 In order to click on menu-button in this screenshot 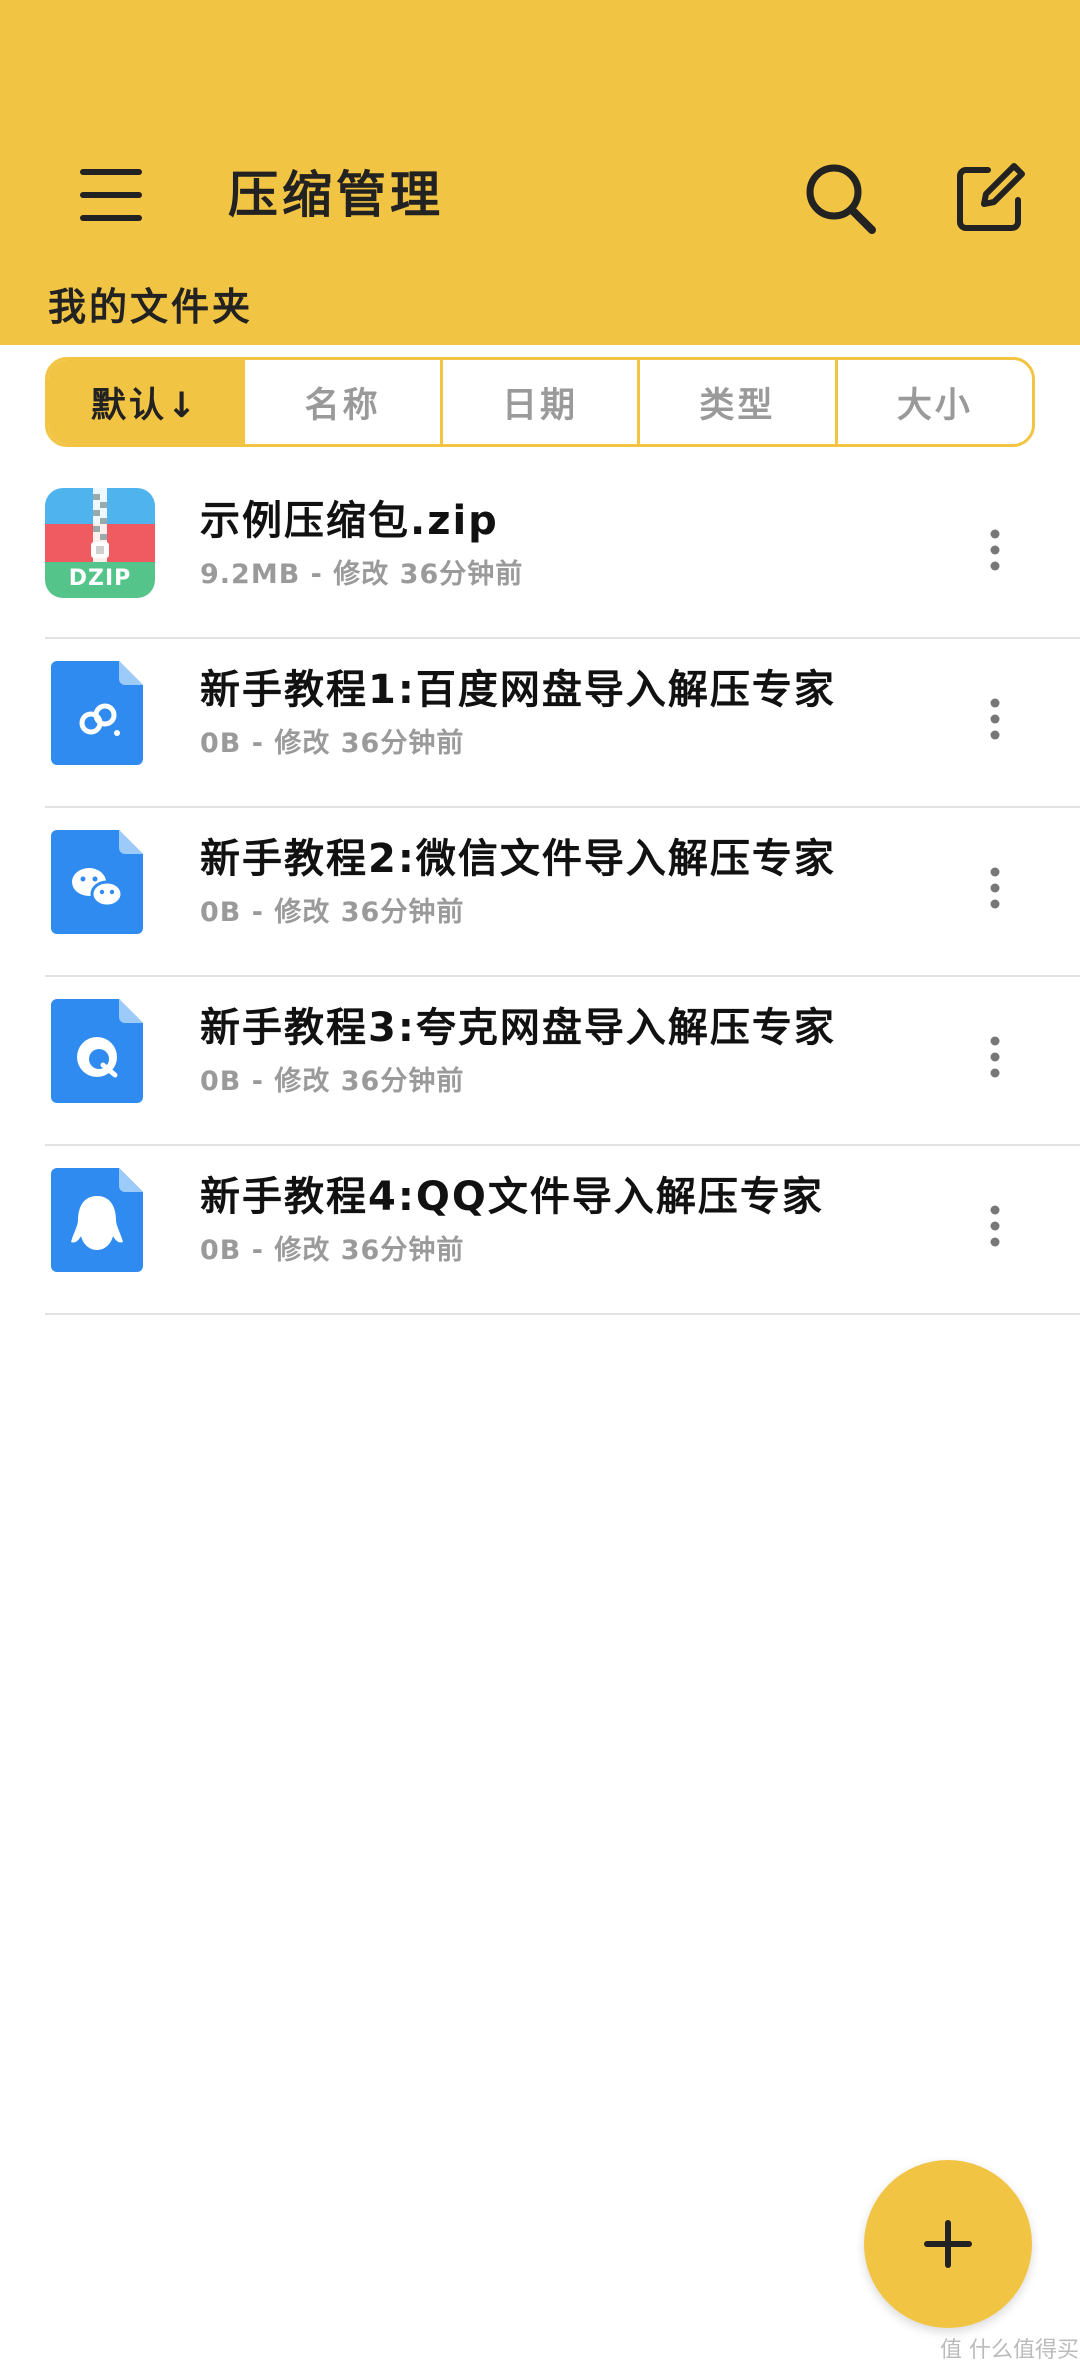, I will do `click(113, 195)`.